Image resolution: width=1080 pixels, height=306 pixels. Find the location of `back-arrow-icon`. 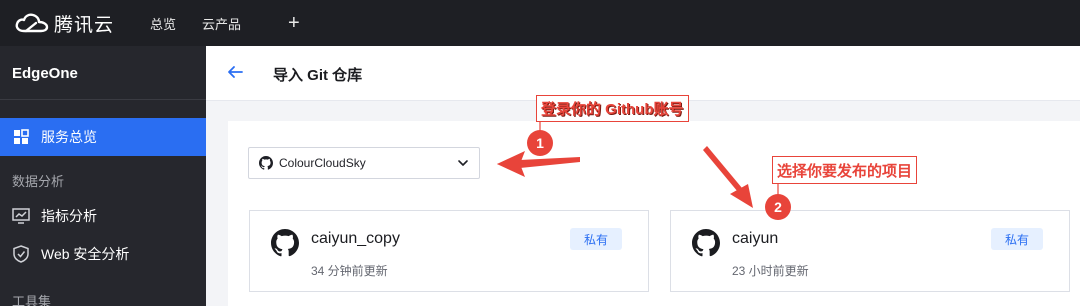

back-arrow-icon is located at coordinates (235, 72).